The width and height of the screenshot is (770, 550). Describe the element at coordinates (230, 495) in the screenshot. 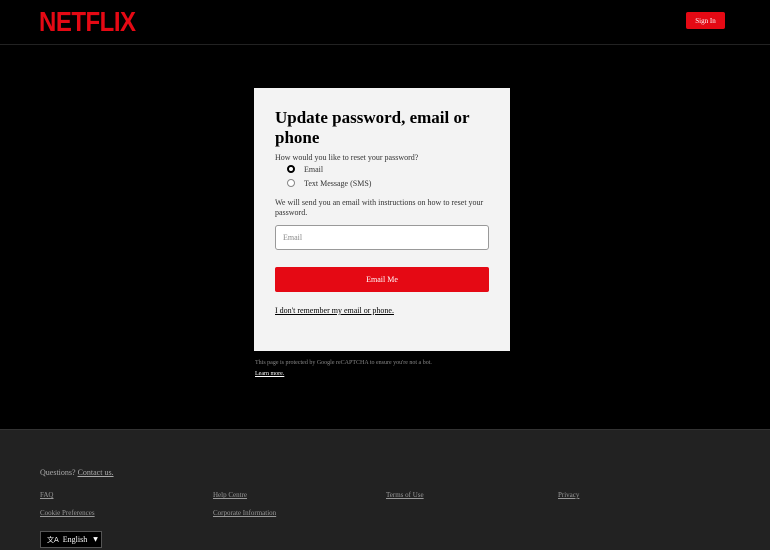

I see `footer-link-help-centre: Help Centre` at that location.